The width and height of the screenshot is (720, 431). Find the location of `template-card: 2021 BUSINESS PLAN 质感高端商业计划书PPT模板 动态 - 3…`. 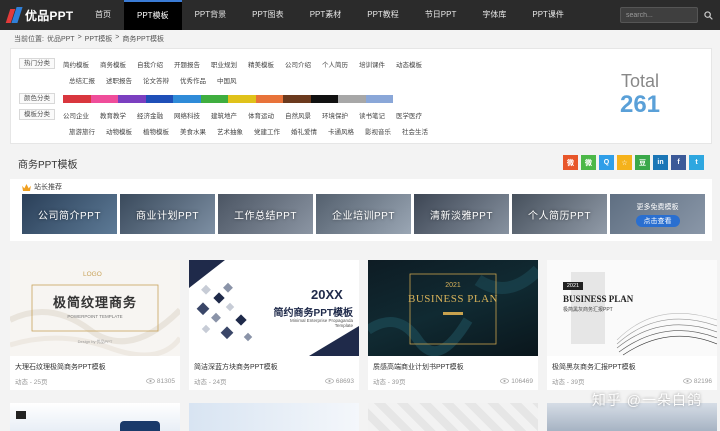

template-card: 2021 BUSINESS PLAN 质感高端商业计划书PPT模板 动态 - 3… is located at coordinates (453, 325).